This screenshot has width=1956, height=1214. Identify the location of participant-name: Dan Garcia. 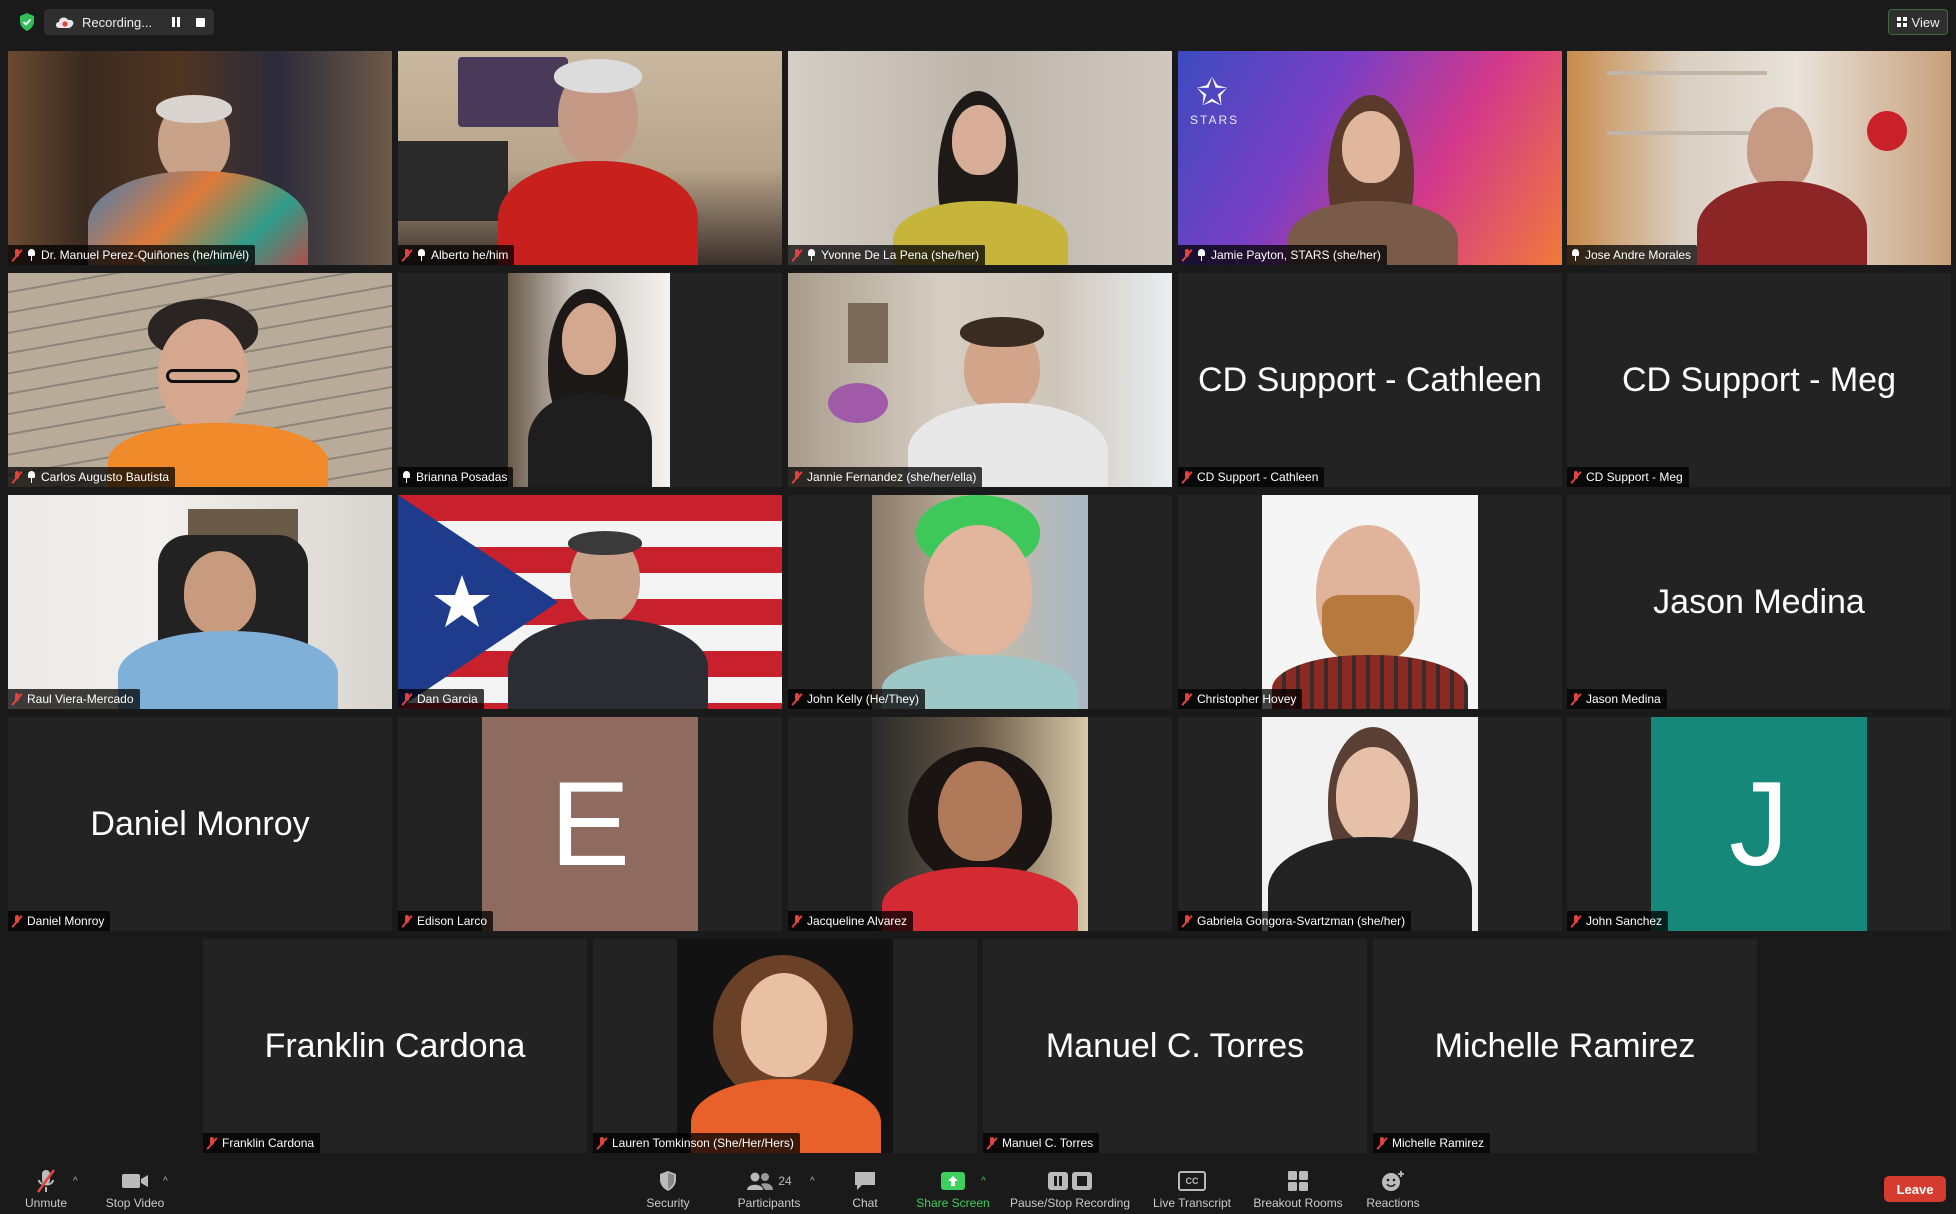
(447, 699).